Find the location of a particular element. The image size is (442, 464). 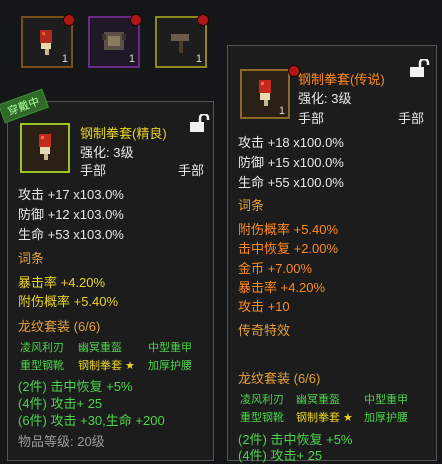

inventory-slot-gauntlet: 1 is located at coordinates (48, 41).